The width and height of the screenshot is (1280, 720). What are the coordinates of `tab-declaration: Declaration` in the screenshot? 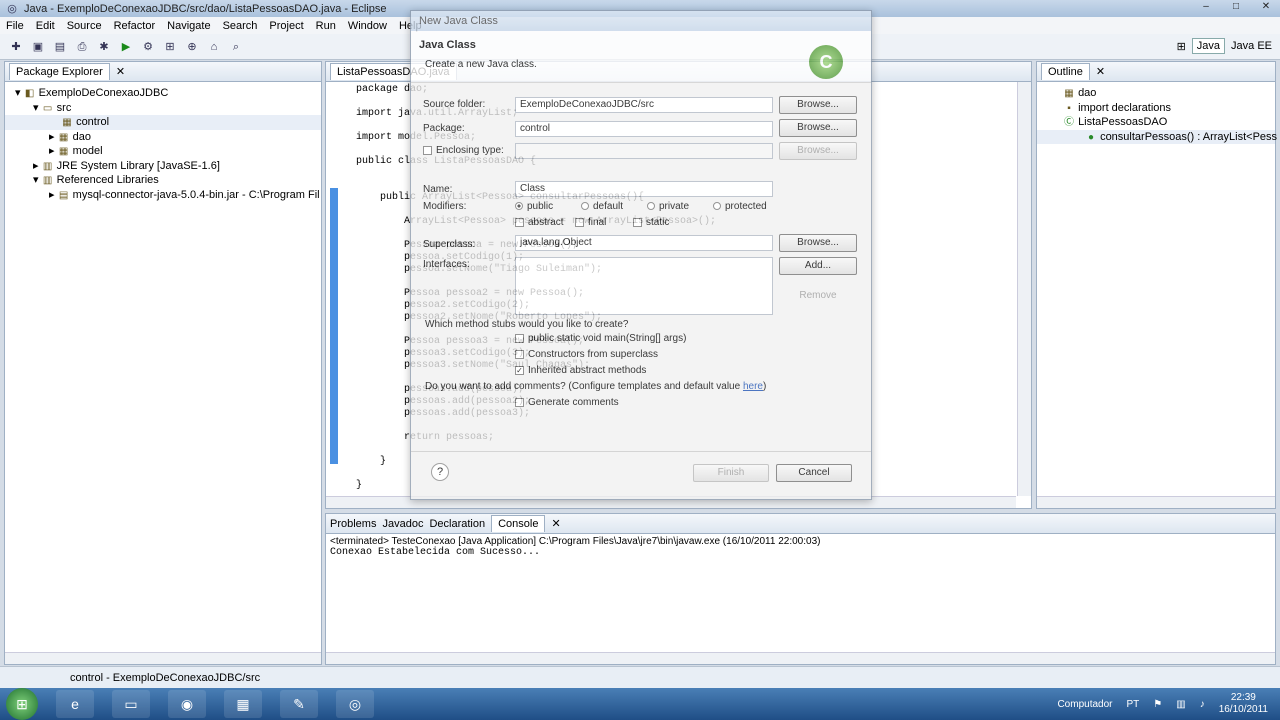 It's located at (457, 524).